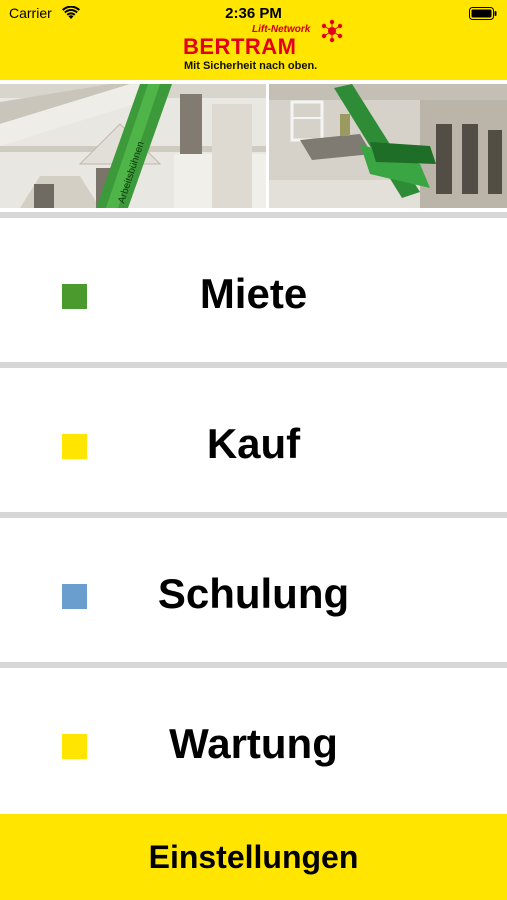 This screenshot has width=507, height=900. What do you see at coordinates (253, 593) in the screenshot?
I see `schulung-label: Schulung` at bounding box center [253, 593].